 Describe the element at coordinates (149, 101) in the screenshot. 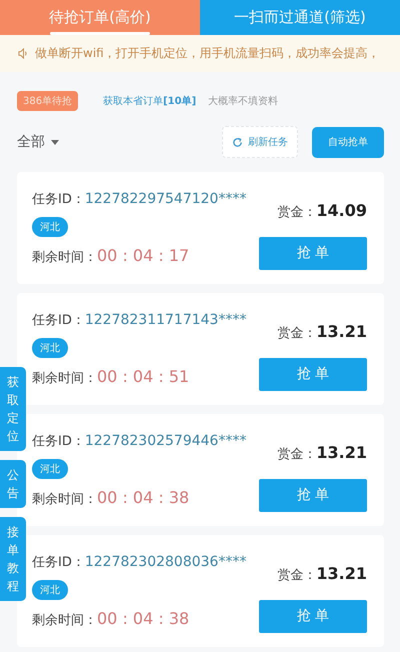

I see `province-orders-link: 获取本省订单[10单]` at that location.